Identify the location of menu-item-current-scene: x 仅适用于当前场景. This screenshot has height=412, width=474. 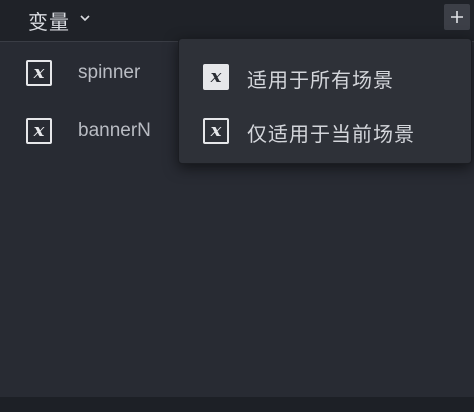
(325, 131).